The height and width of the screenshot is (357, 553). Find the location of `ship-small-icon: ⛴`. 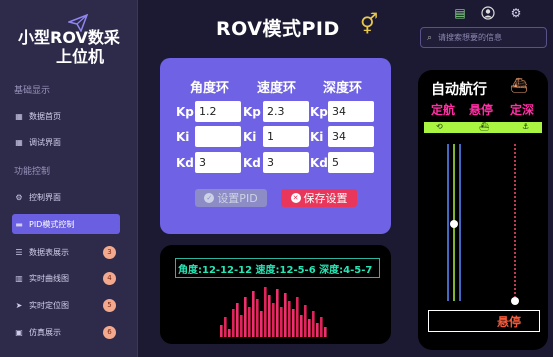

ship-small-icon: ⛴ is located at coordinates (484, 126).